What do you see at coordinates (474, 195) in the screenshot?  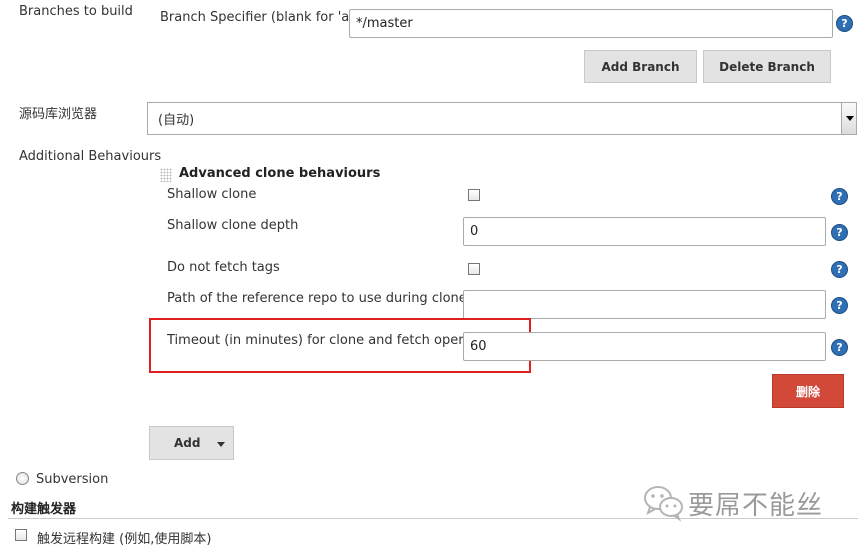 I see `shallow-clone-checkbox` at bounding box center [474, 195].